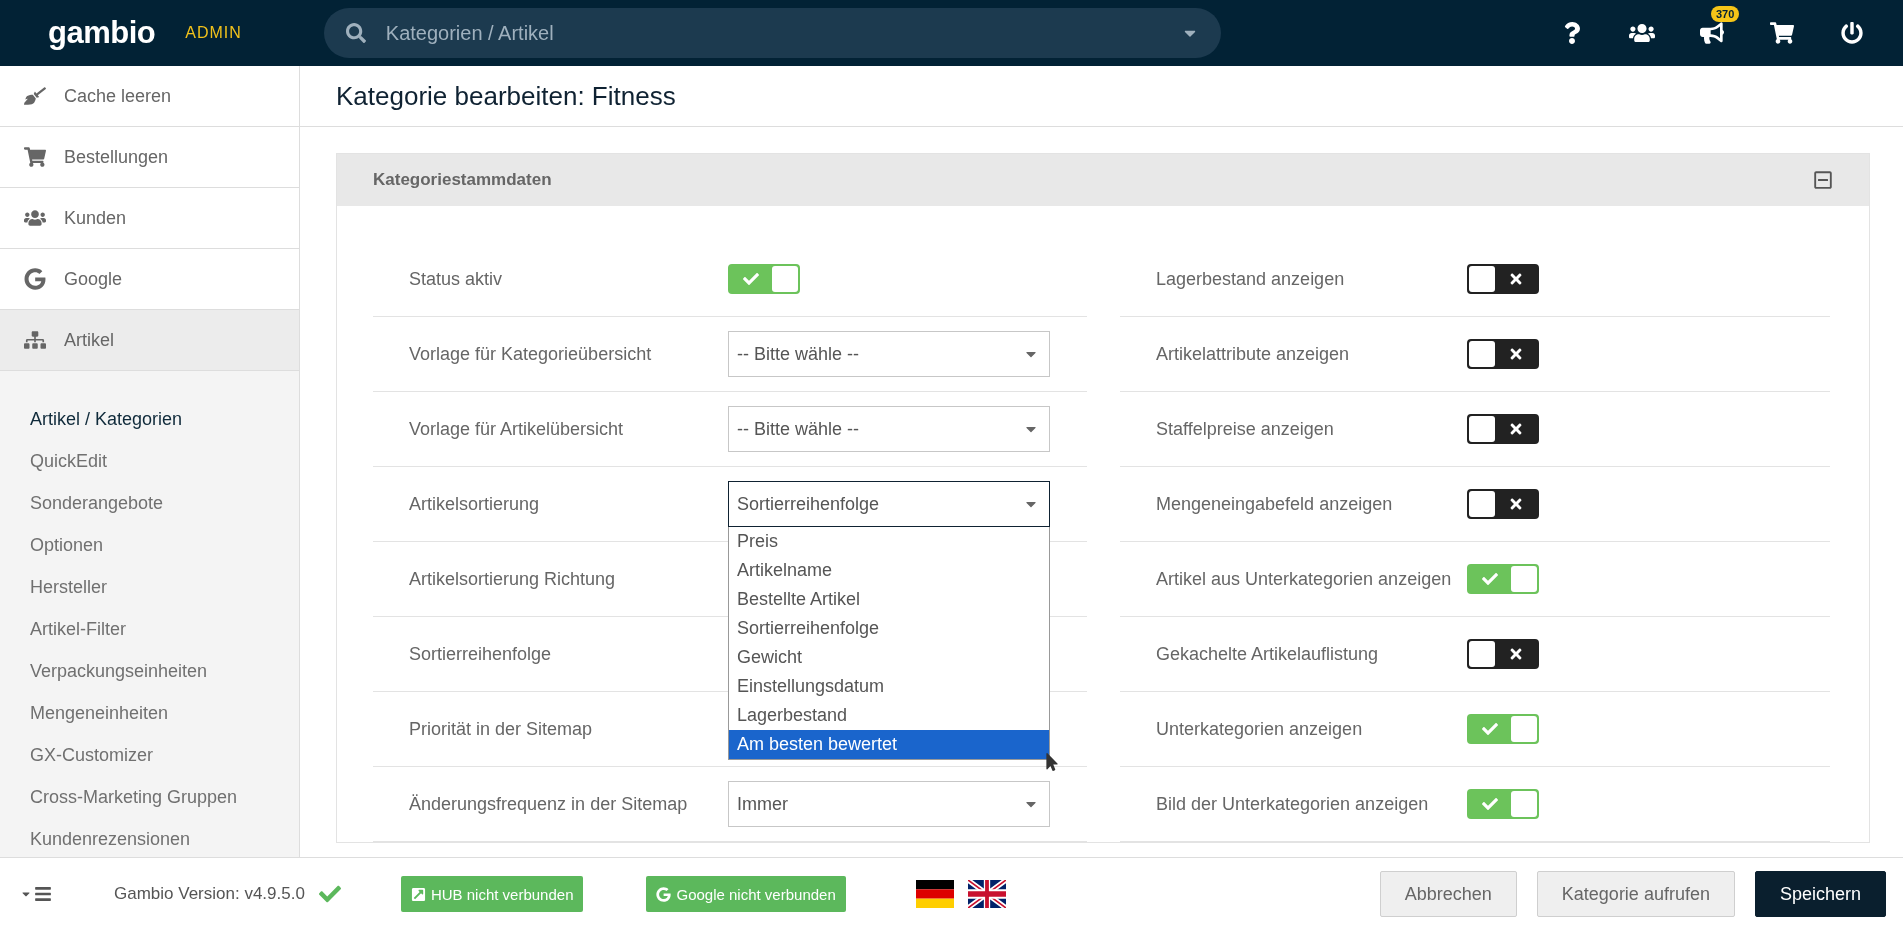 This screenshot has width=1903, height=930. I want to click on sidebar-item: Bestellungen, so click(149, 157).